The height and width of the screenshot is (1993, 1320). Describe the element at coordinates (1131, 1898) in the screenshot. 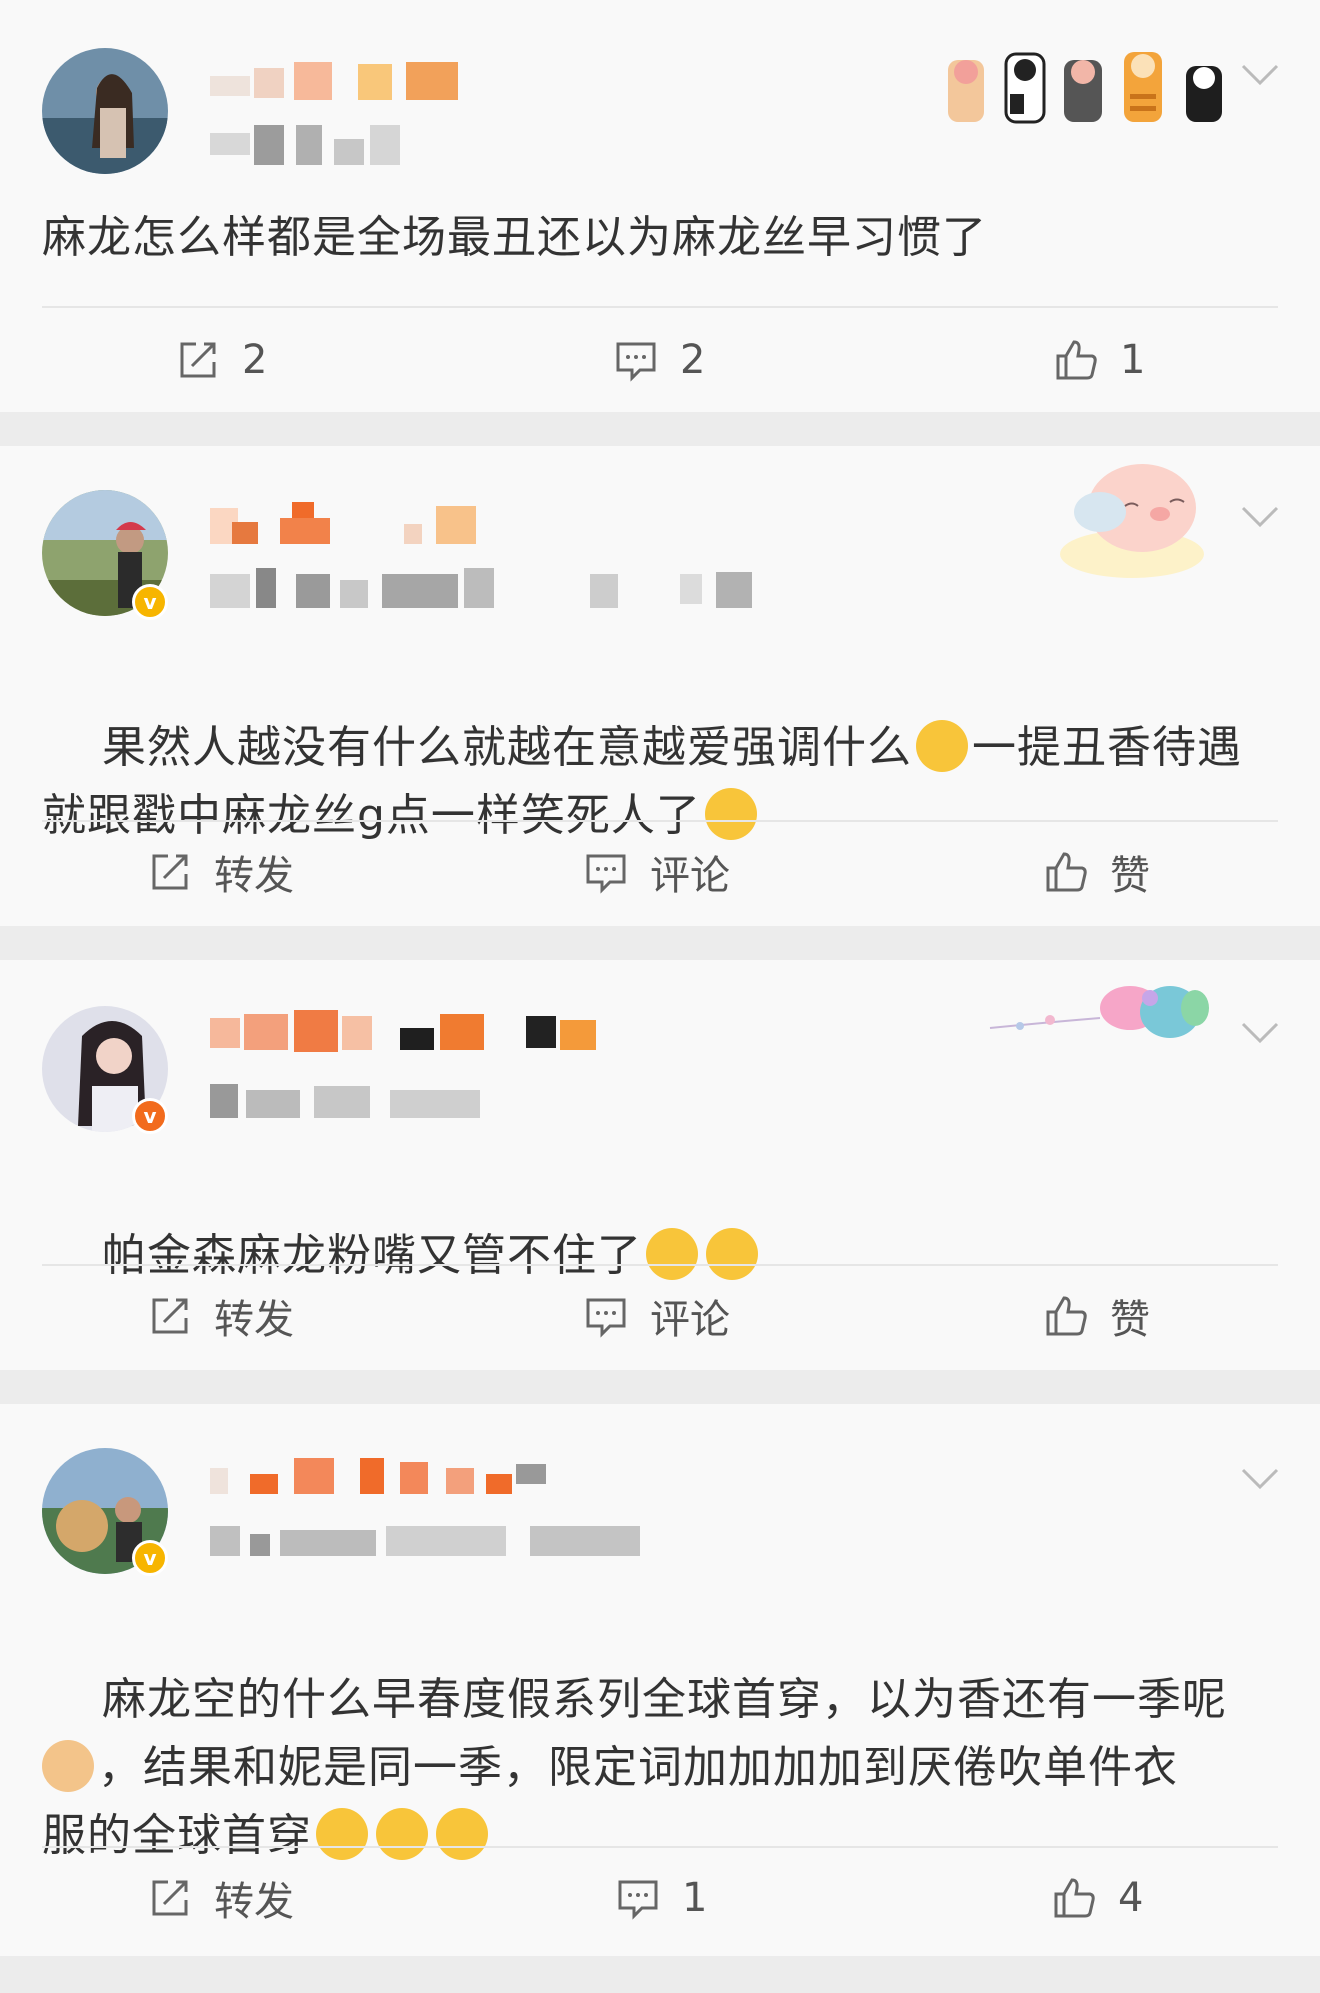

I see `like-count: 4` at that location.